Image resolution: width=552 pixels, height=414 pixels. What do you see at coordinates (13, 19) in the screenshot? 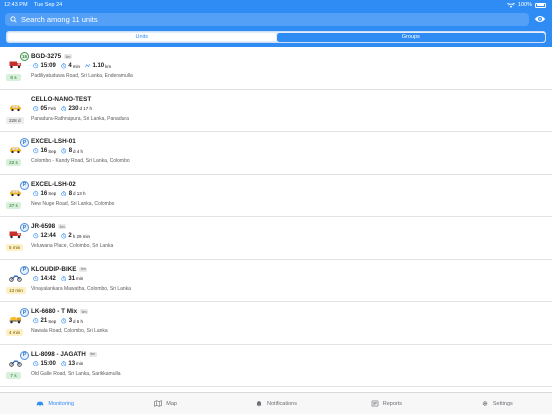
I see `search-icon` at bounding box center [13, 19].